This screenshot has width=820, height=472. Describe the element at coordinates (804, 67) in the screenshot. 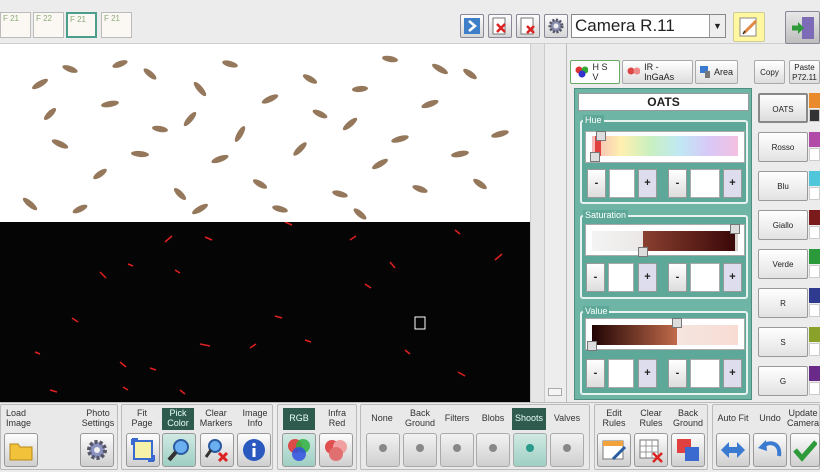

I see `paste-label: Paste` at that location.